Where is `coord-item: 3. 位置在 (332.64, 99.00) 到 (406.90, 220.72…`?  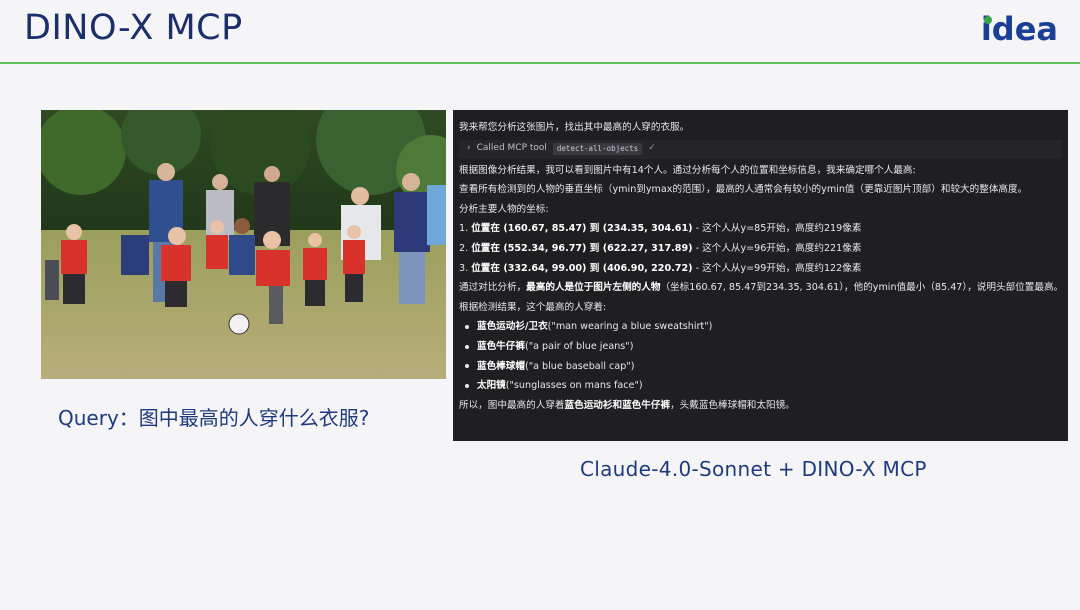
coord-item: 3. 位置在 (332.64, 99.00) 到 (406.90, 220.72… is located at coordinates (763, 269).